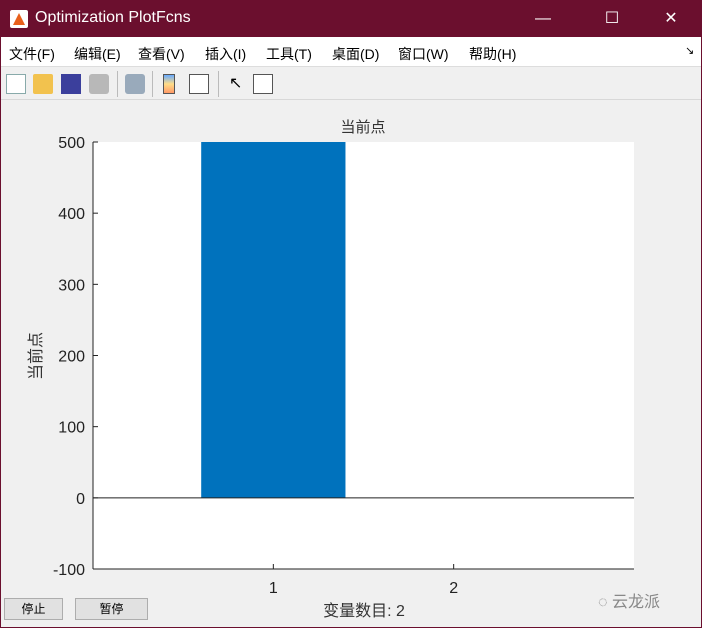  I want to click on watermark: ◌ 云龙派, so click(629, 602).